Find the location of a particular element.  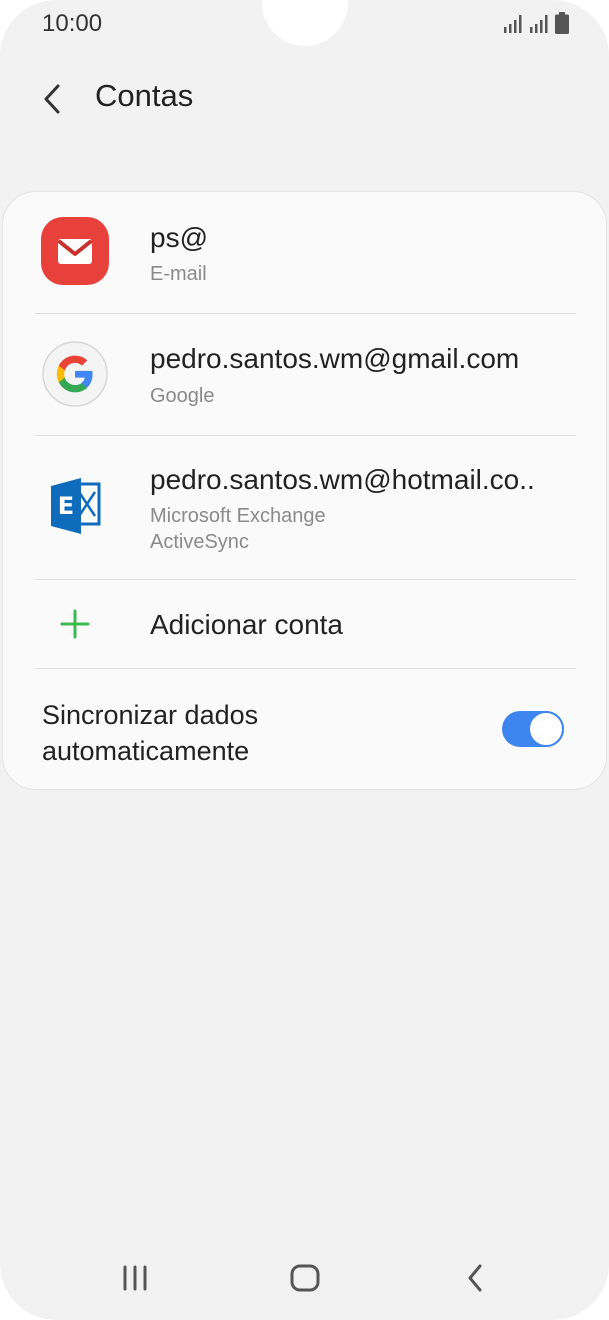

svg-text: E is located at coordinates (66, 506).